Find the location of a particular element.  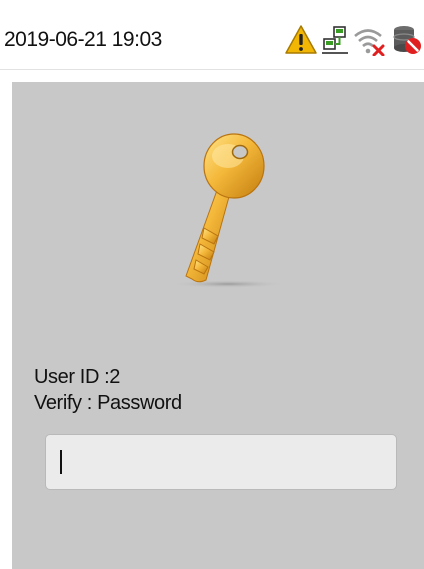

server-disconnected-icon is located at coordinates (407, 40).